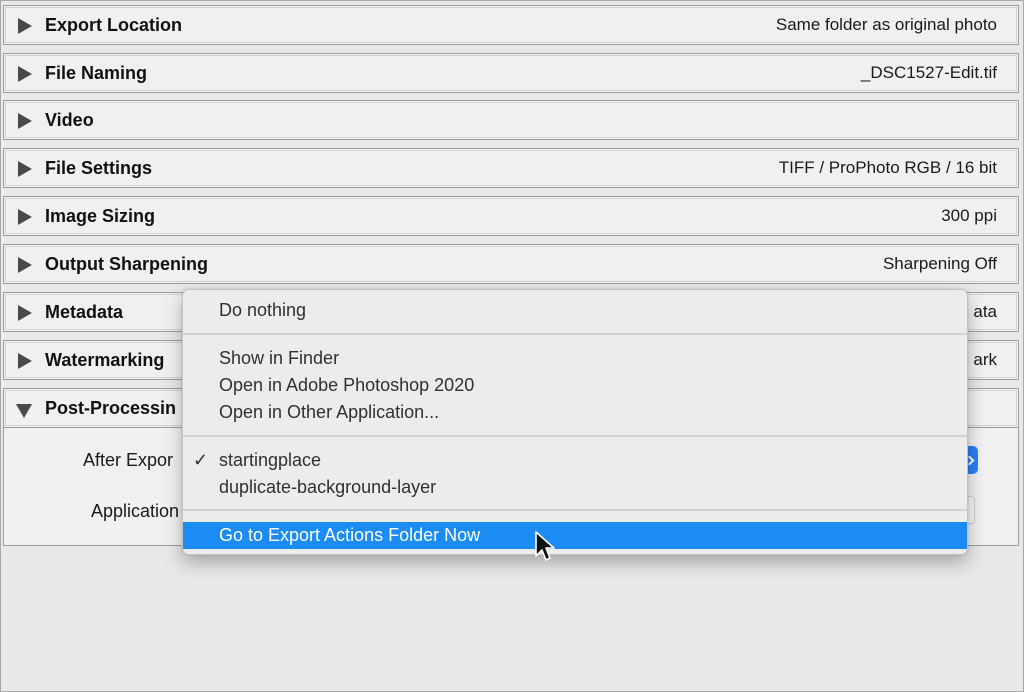 This screenshot has width=1024, height=692. Describe the element at coordinates (105, 360) in the screenshot. I see `section-title: Watermarking` at that location.